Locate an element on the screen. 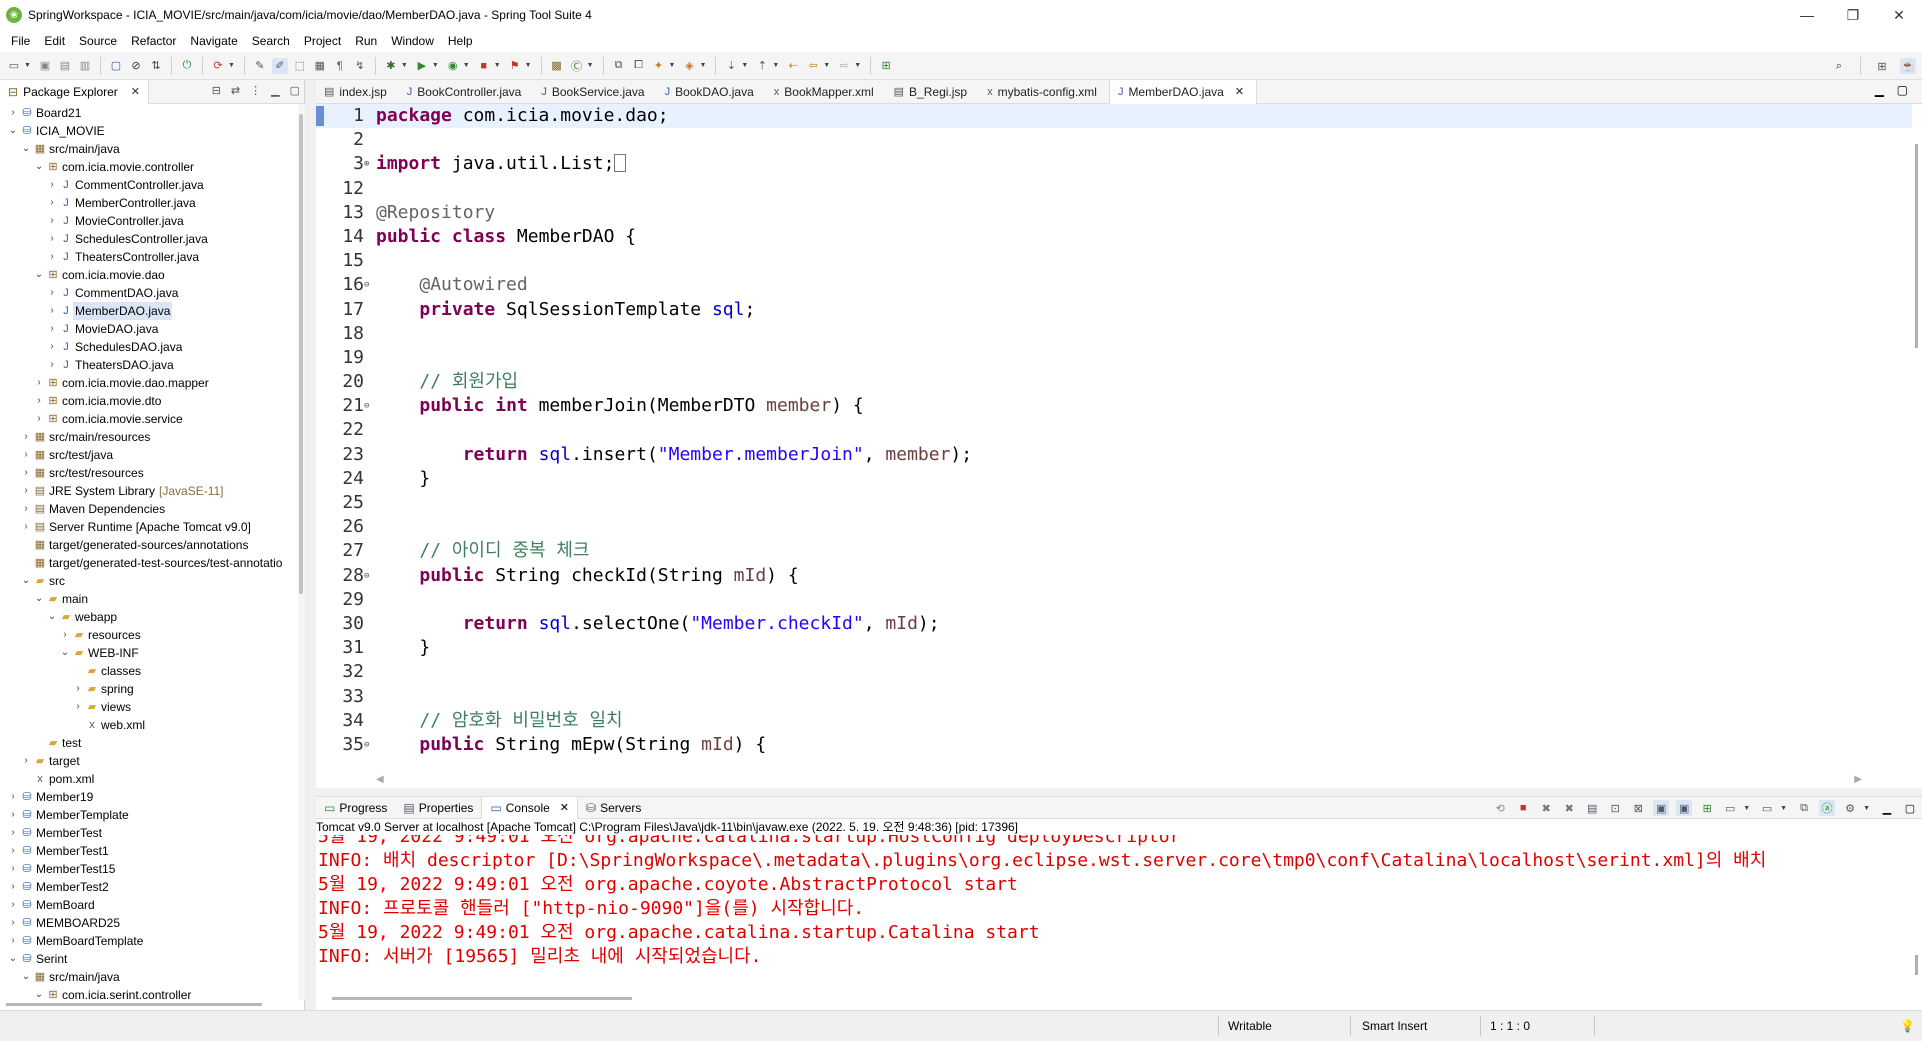  tree-item-web-inf: ⌄ ▰ WEB-INF is located at coordinates (149, 653).